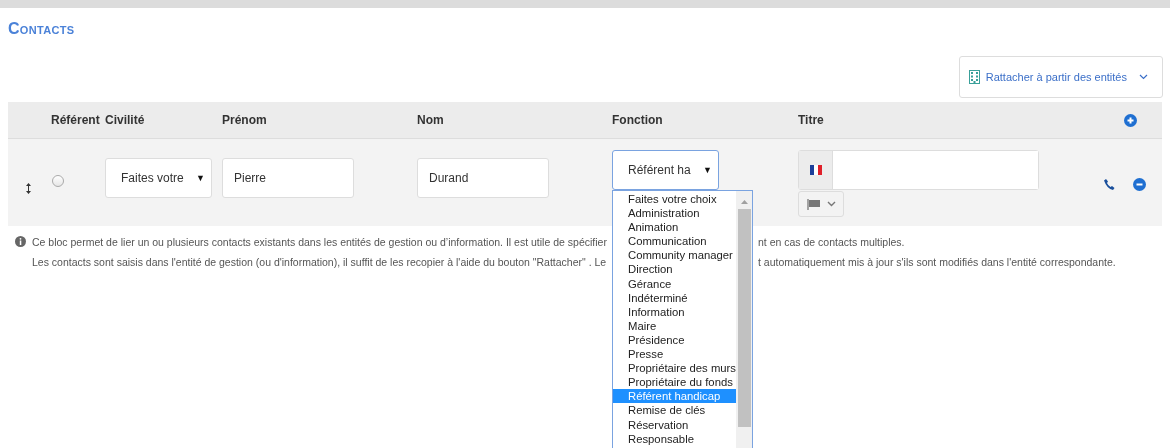 The width and height of the screenshot is (1170, 448). What do you see at coordinates (76, 120) in the screenshot?
I see `column-header: Référent` at bounding box center [76, 120].